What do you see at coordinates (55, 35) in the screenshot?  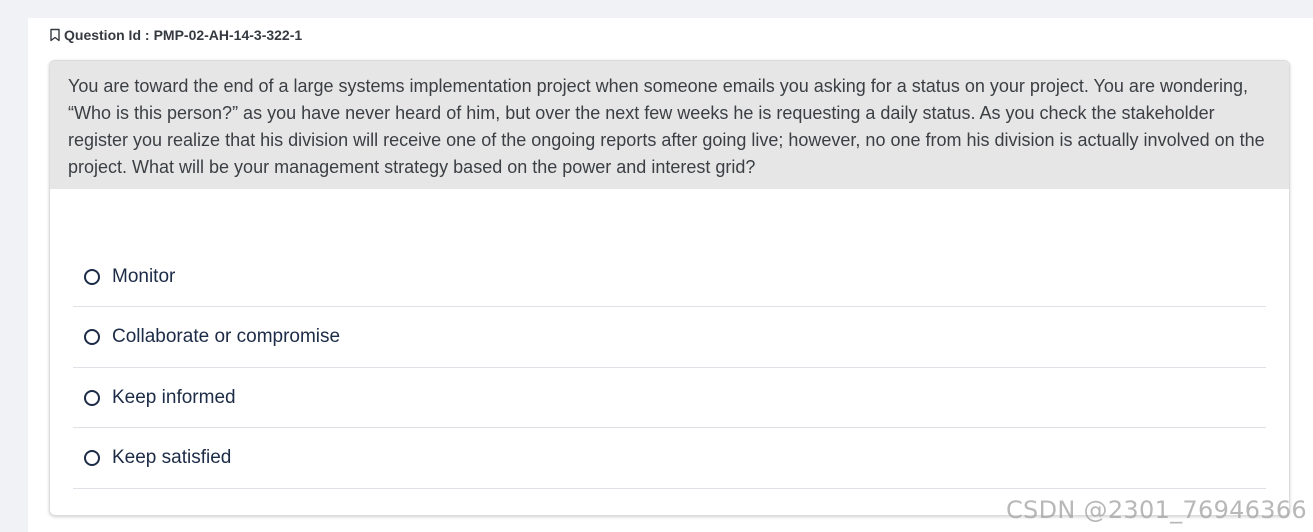 I see `bookmark-icon` at bounding box center [55, 35].